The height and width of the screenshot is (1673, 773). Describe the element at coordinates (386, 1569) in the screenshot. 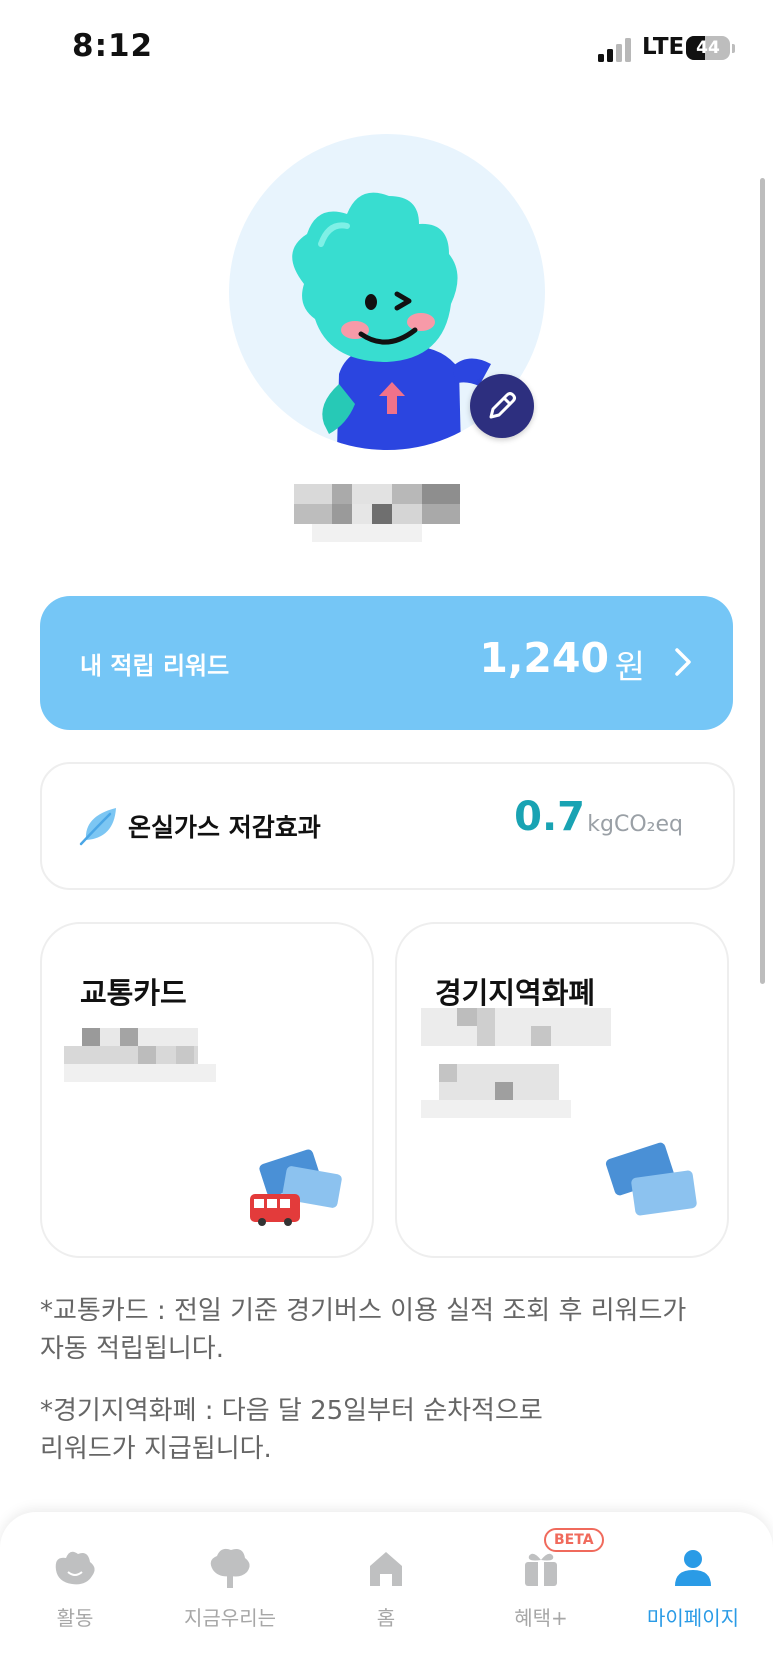

I see `home-icon` at that location.